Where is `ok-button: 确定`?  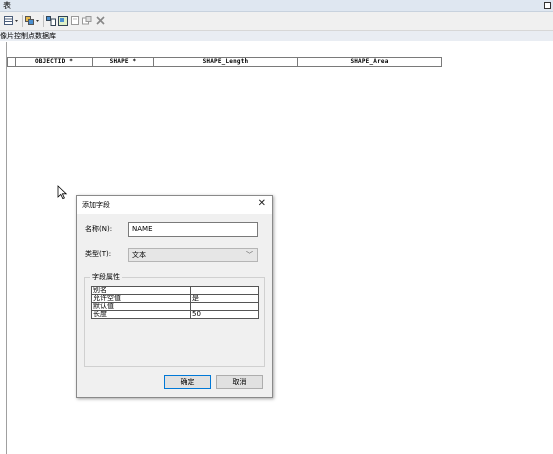 ok-button: 确定 is located at coordinates (187, 382).